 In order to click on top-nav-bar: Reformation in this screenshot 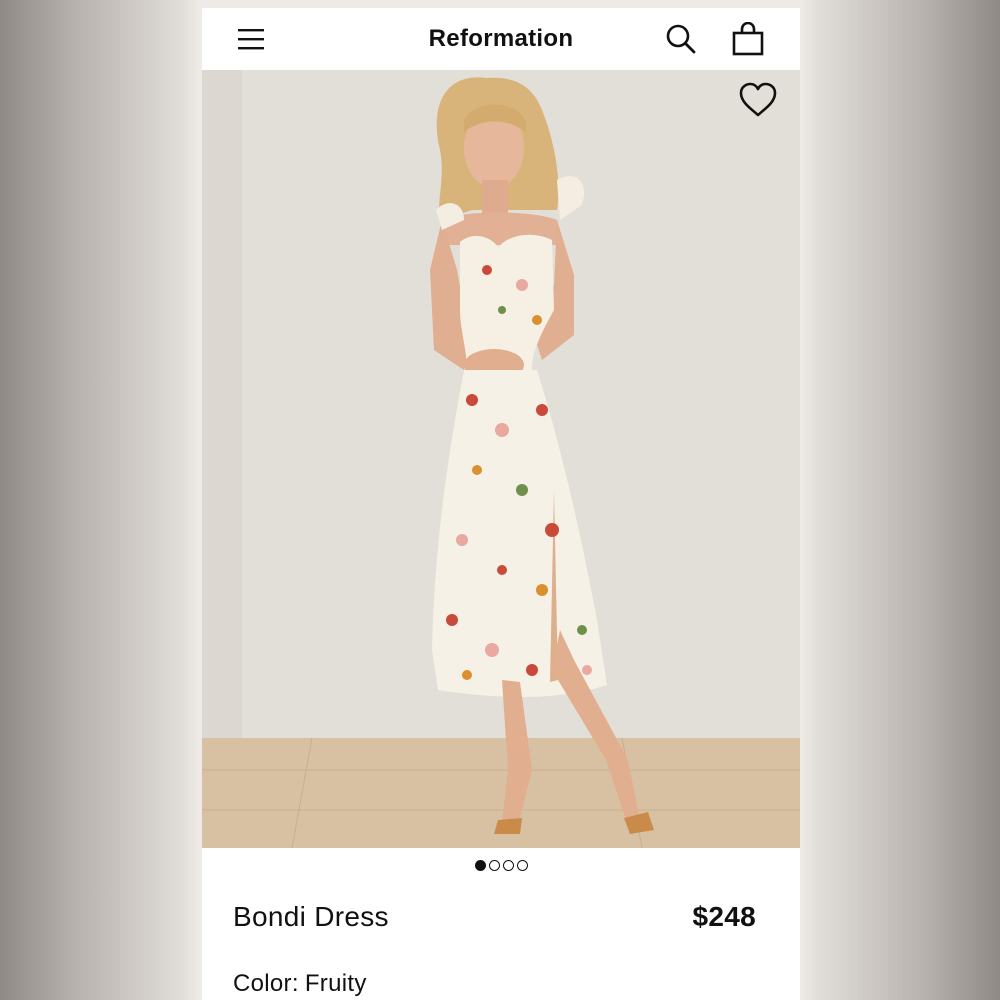, I will do `click(501, 39)`.